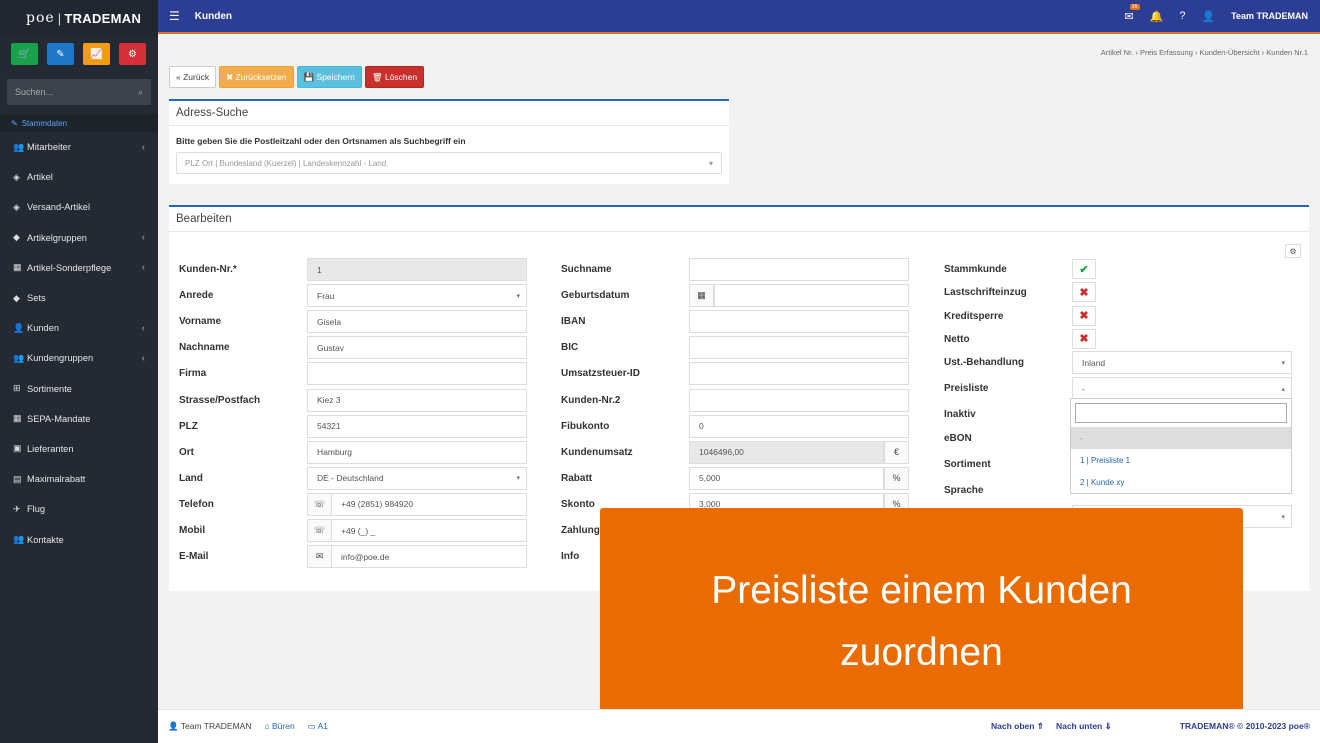 This screenshot has height=743, width=1320. I want to click on field-label-text: Fibukonto, so click(585, 426).